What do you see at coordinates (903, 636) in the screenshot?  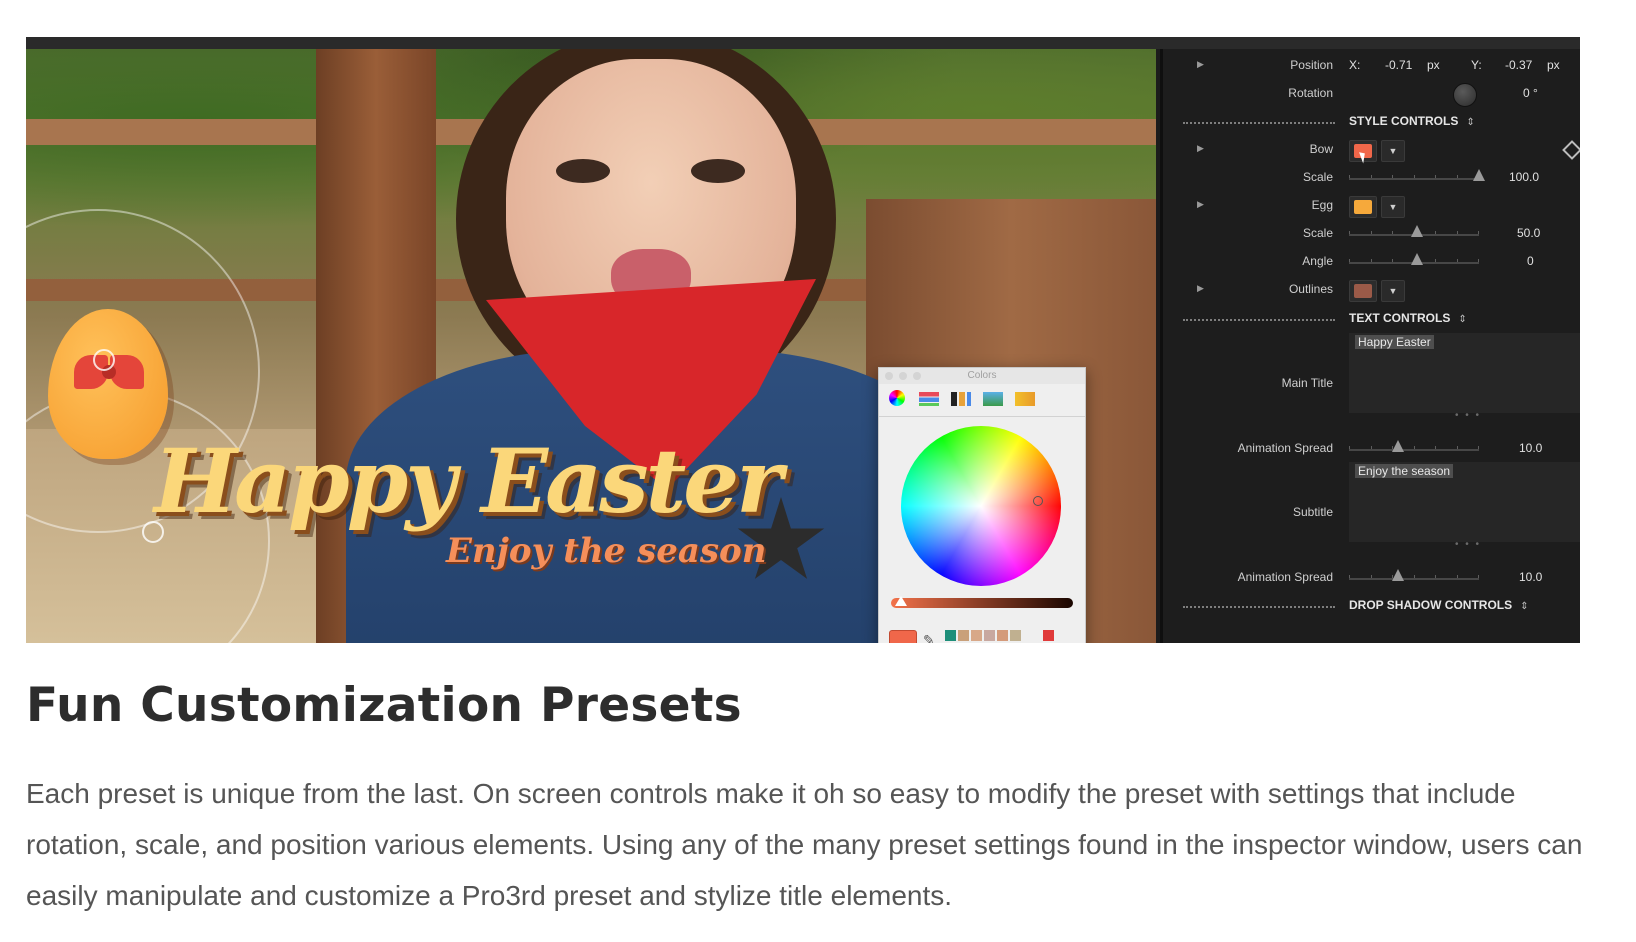 I see `current-color-swatch` at bounding box center [903, 636].